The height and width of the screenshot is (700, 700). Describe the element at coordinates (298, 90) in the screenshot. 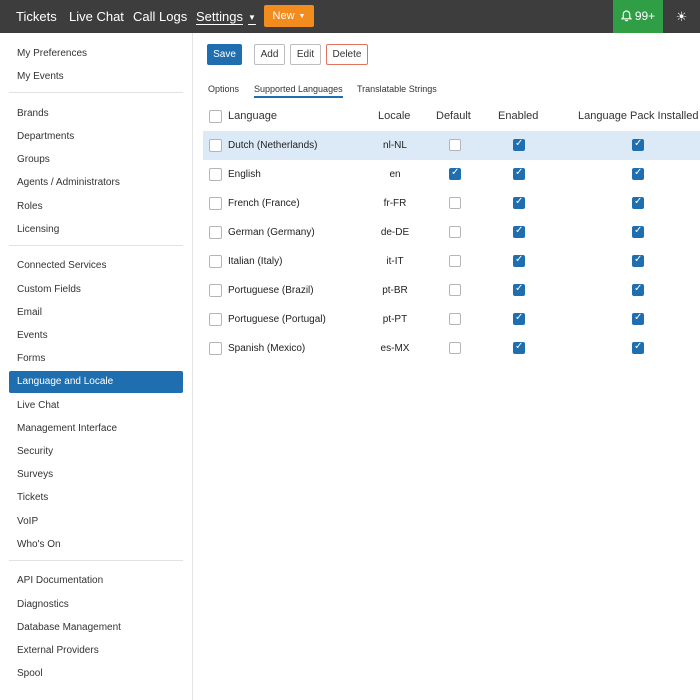

I see `tab-supported-languages: Supported Languages` at that location.